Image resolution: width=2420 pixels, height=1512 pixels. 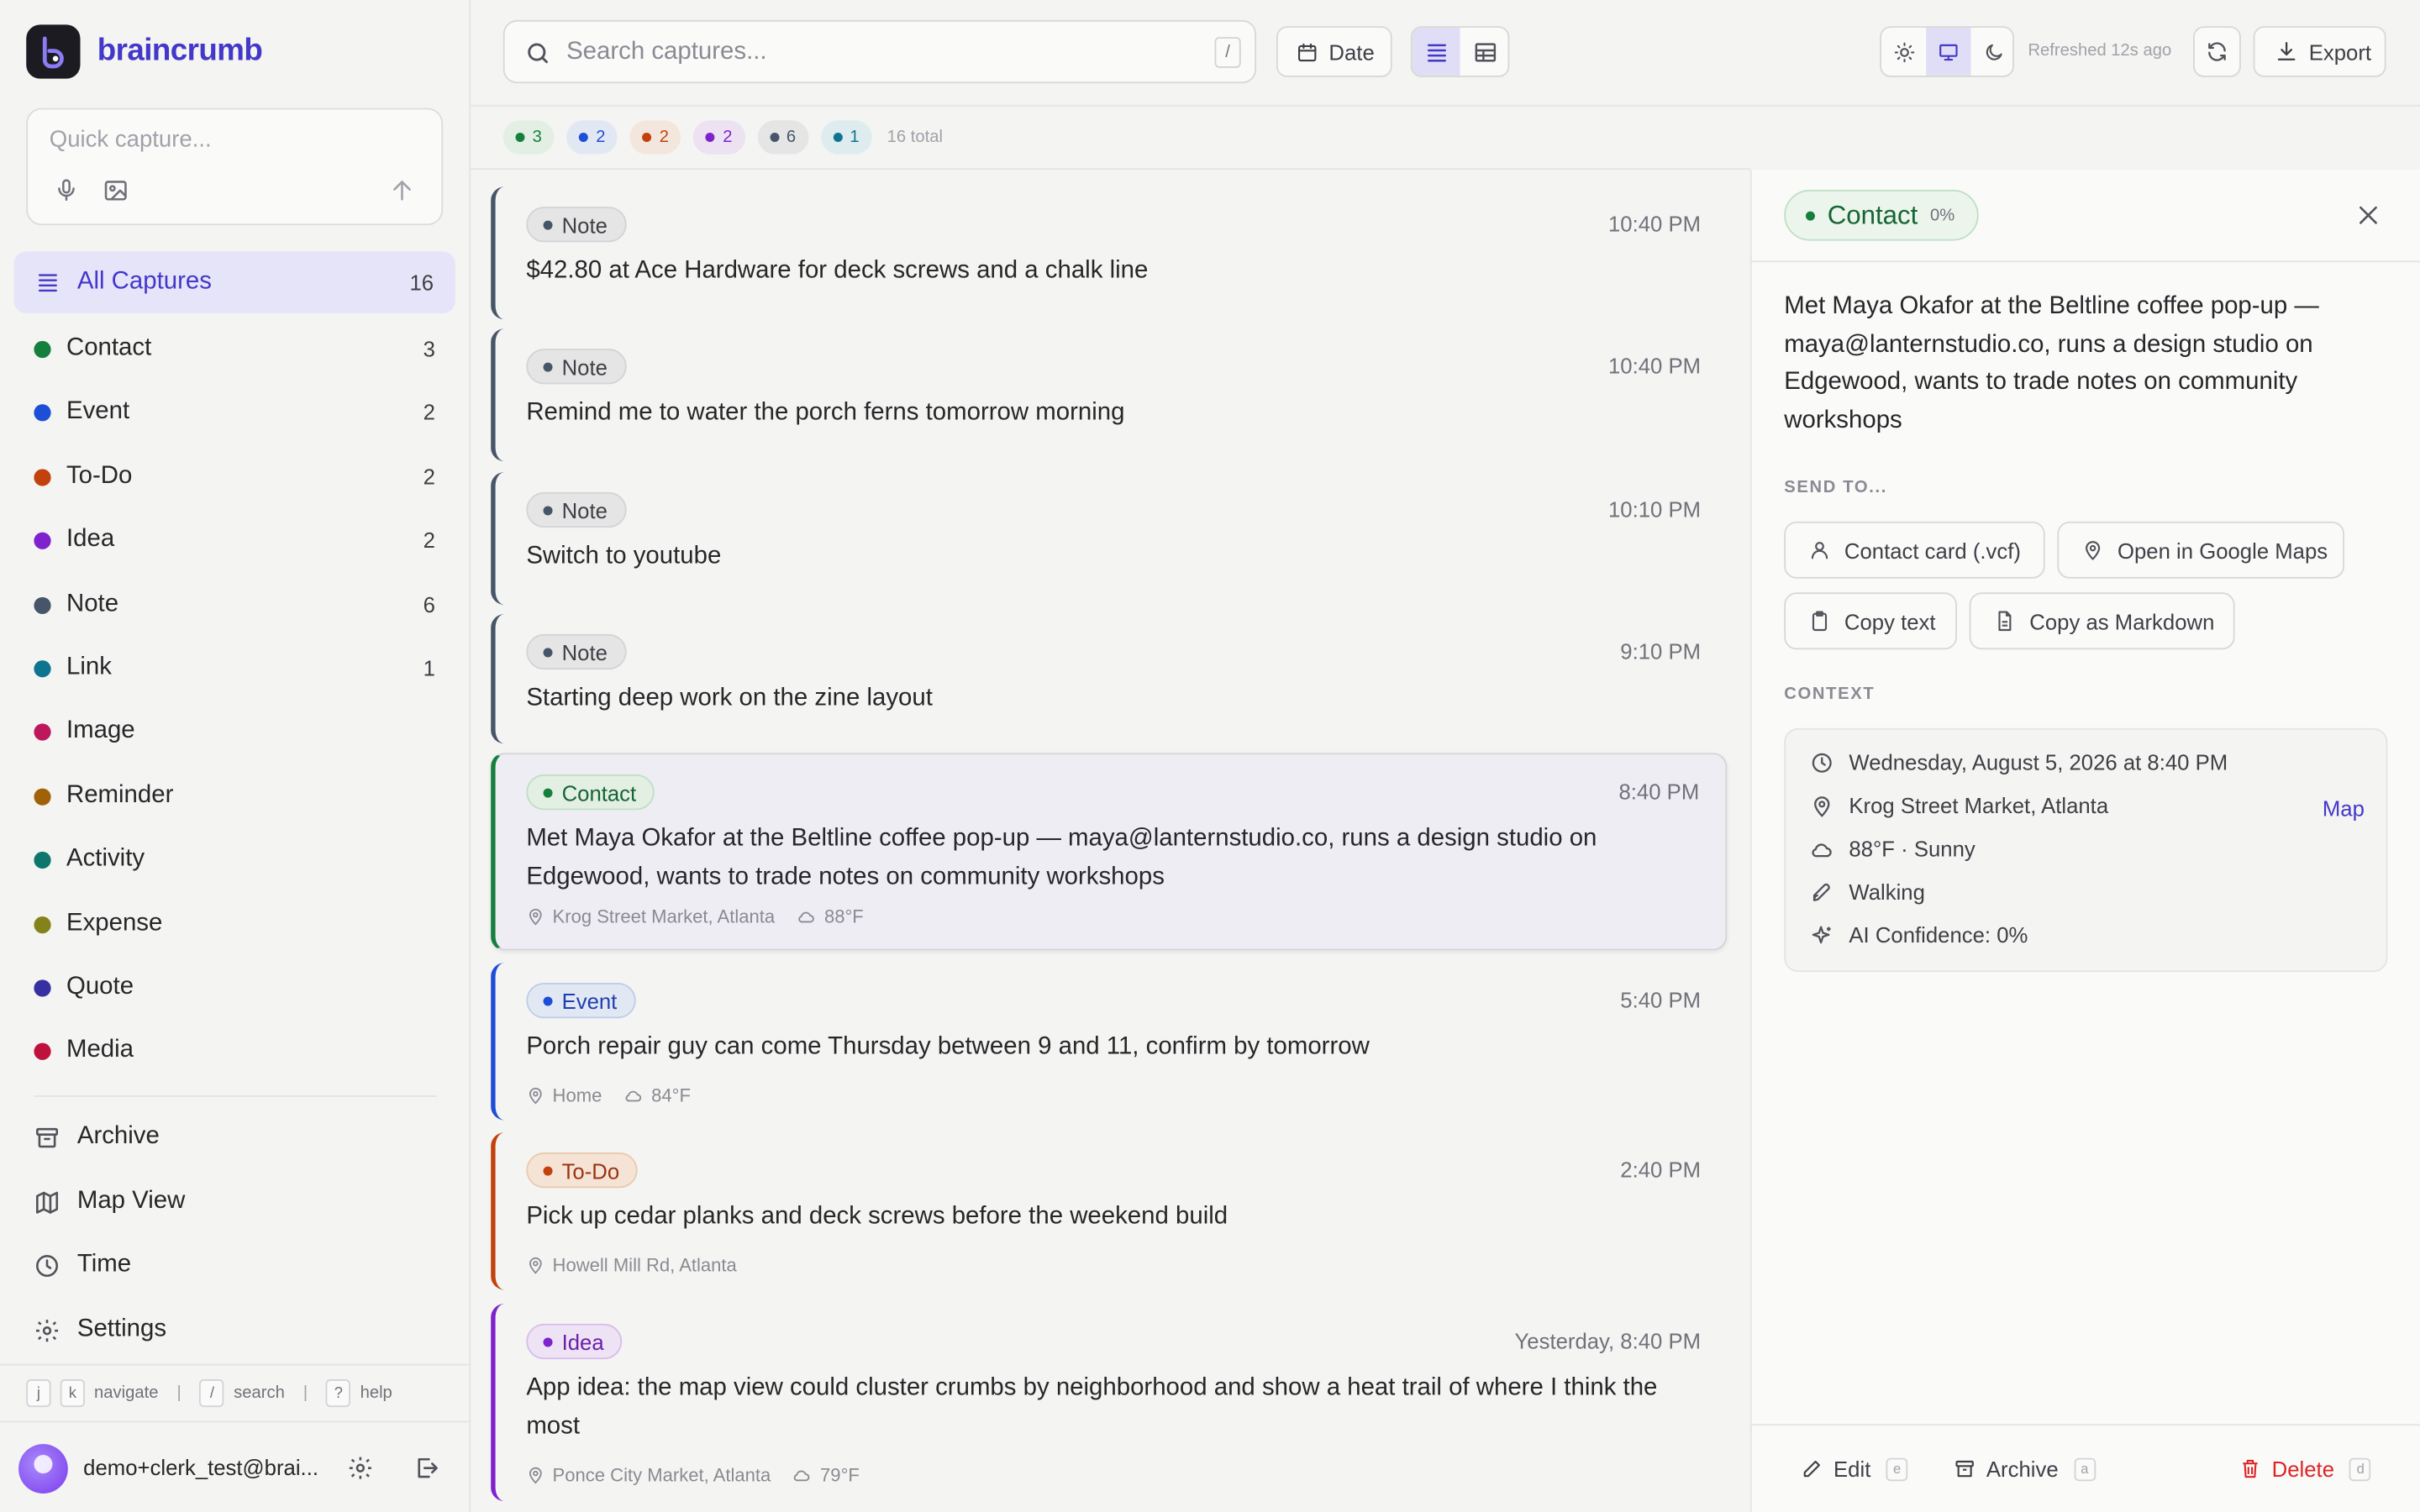 I want to click on download-icon, so click(x=2286, y=52).